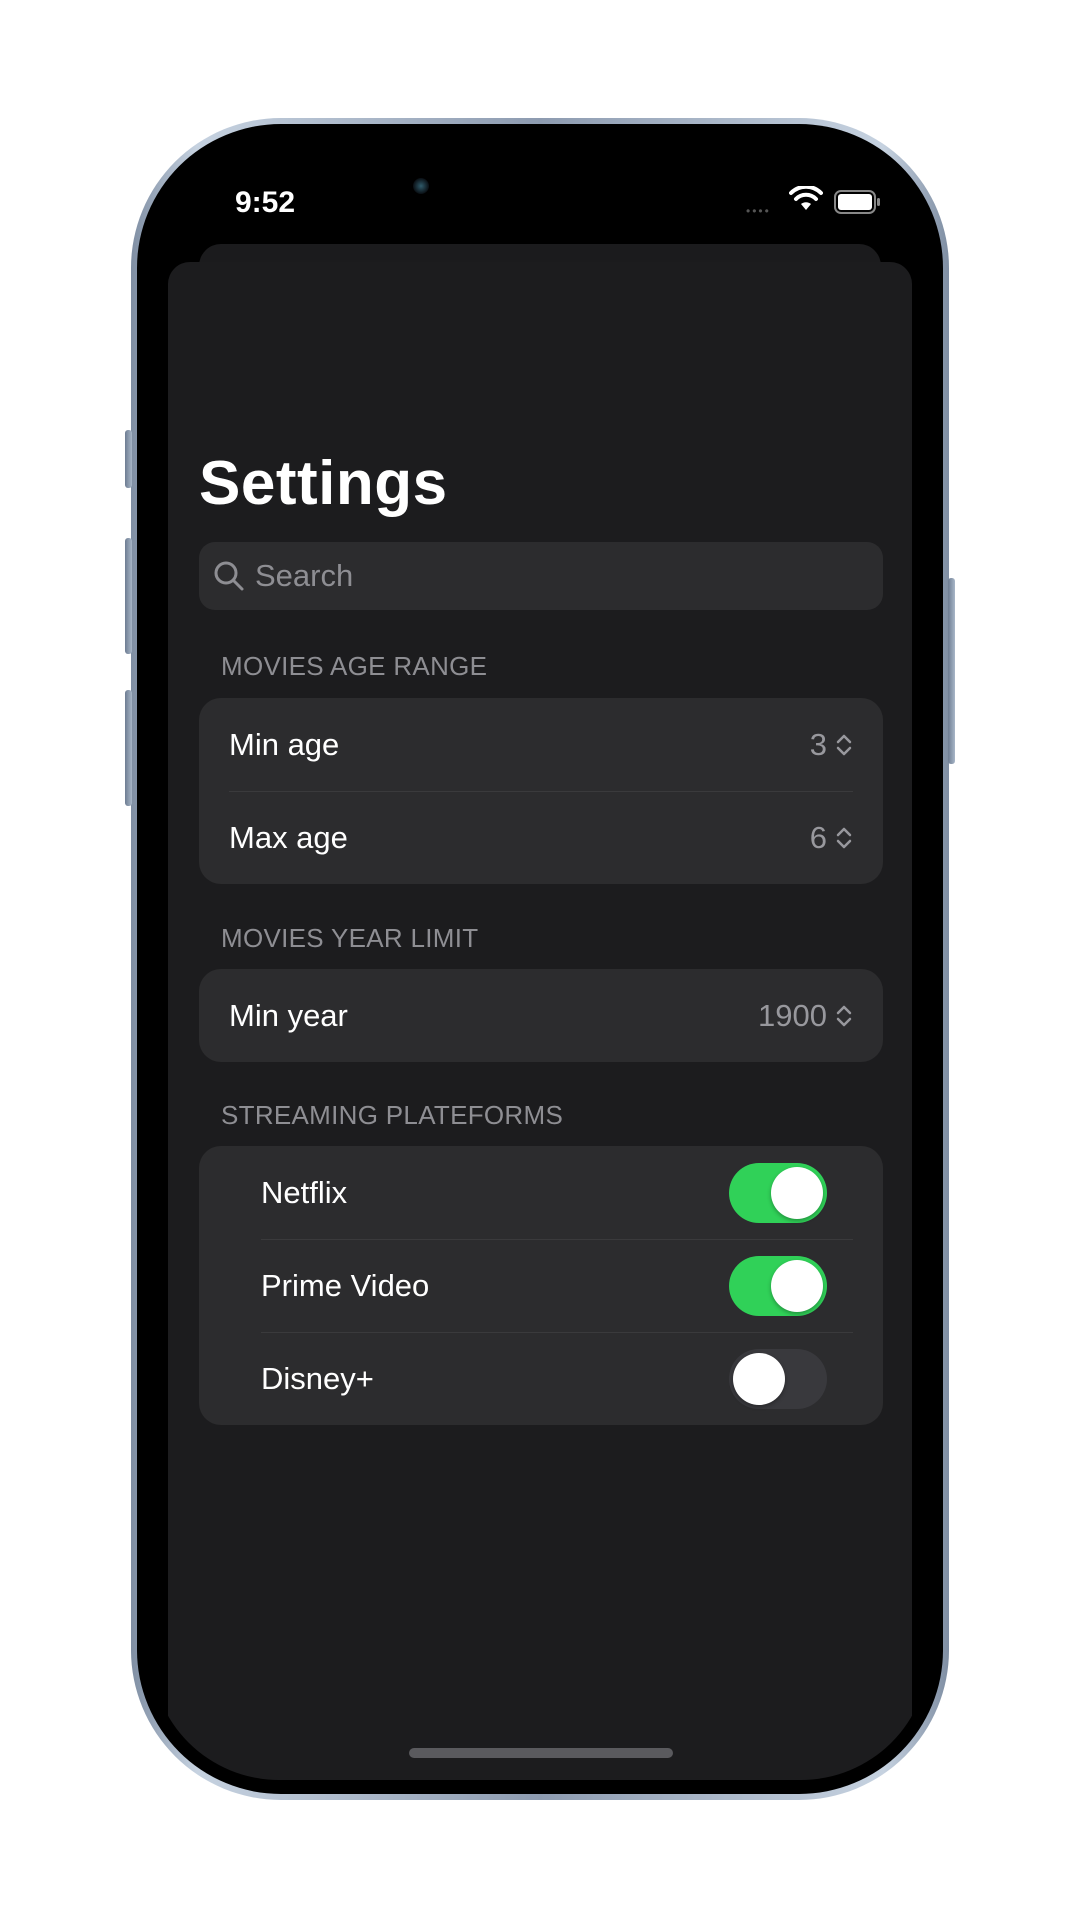  What do you see at coordinates (304, 1192) in the screenshot?
I see `netflix-label: Netflix` at bounding box center [304, 1192].